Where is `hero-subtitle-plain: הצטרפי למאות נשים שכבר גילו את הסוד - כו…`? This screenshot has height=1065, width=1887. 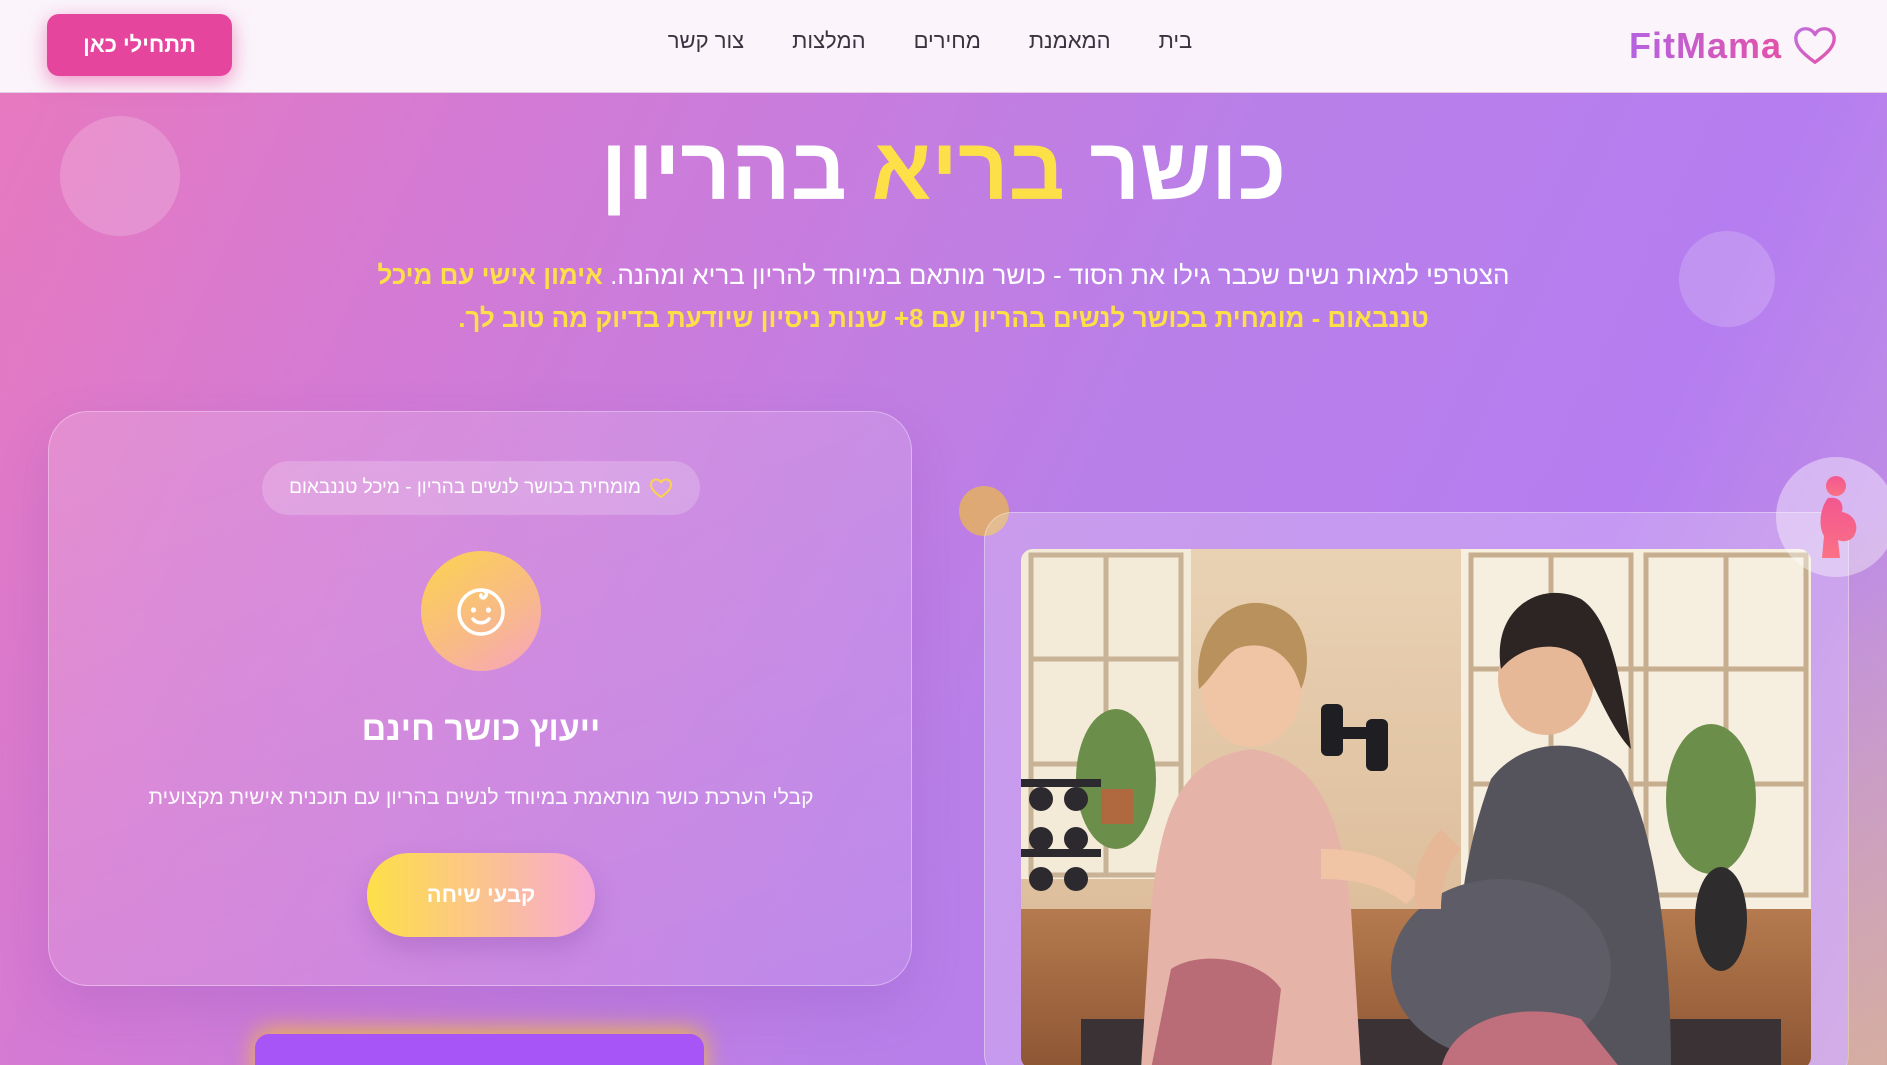
hero-subtitle-plain: הצטרפי למאות נשים שכבר גילו את הסוד - כו… is located at coordinates (1060, 275).